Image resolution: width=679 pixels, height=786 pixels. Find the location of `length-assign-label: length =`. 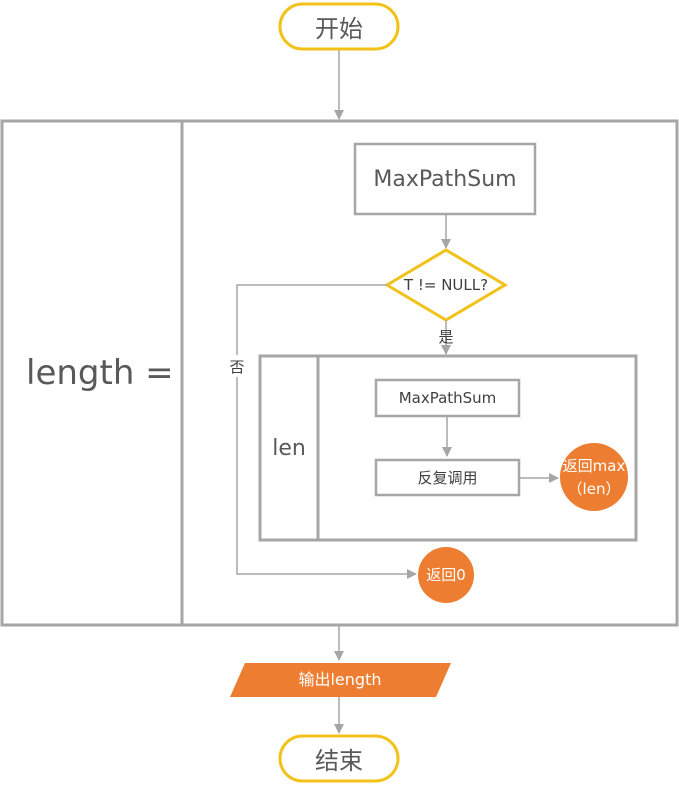

length-assign-label: length = is located at coordinates (100, 373).